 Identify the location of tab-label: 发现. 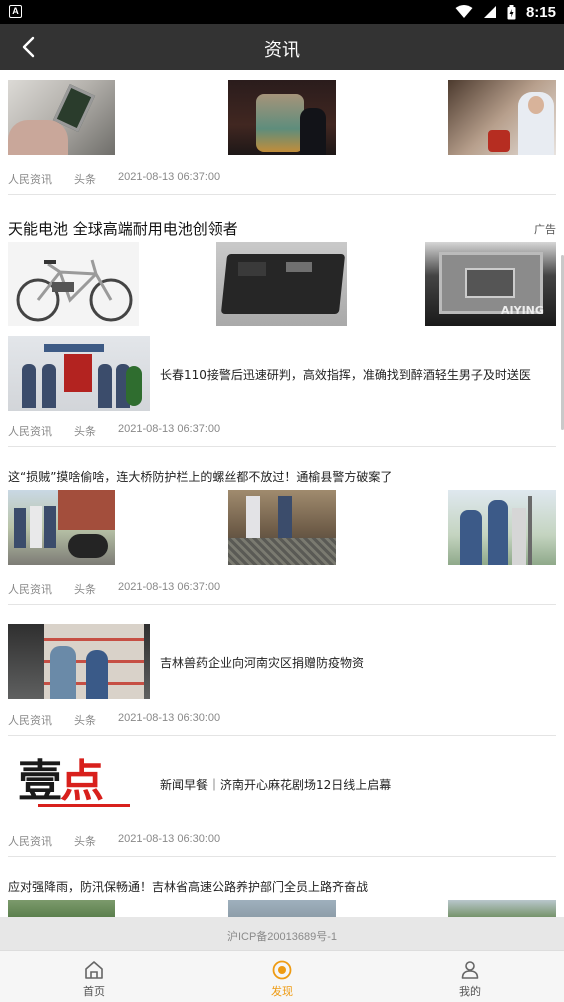
(282, 991).